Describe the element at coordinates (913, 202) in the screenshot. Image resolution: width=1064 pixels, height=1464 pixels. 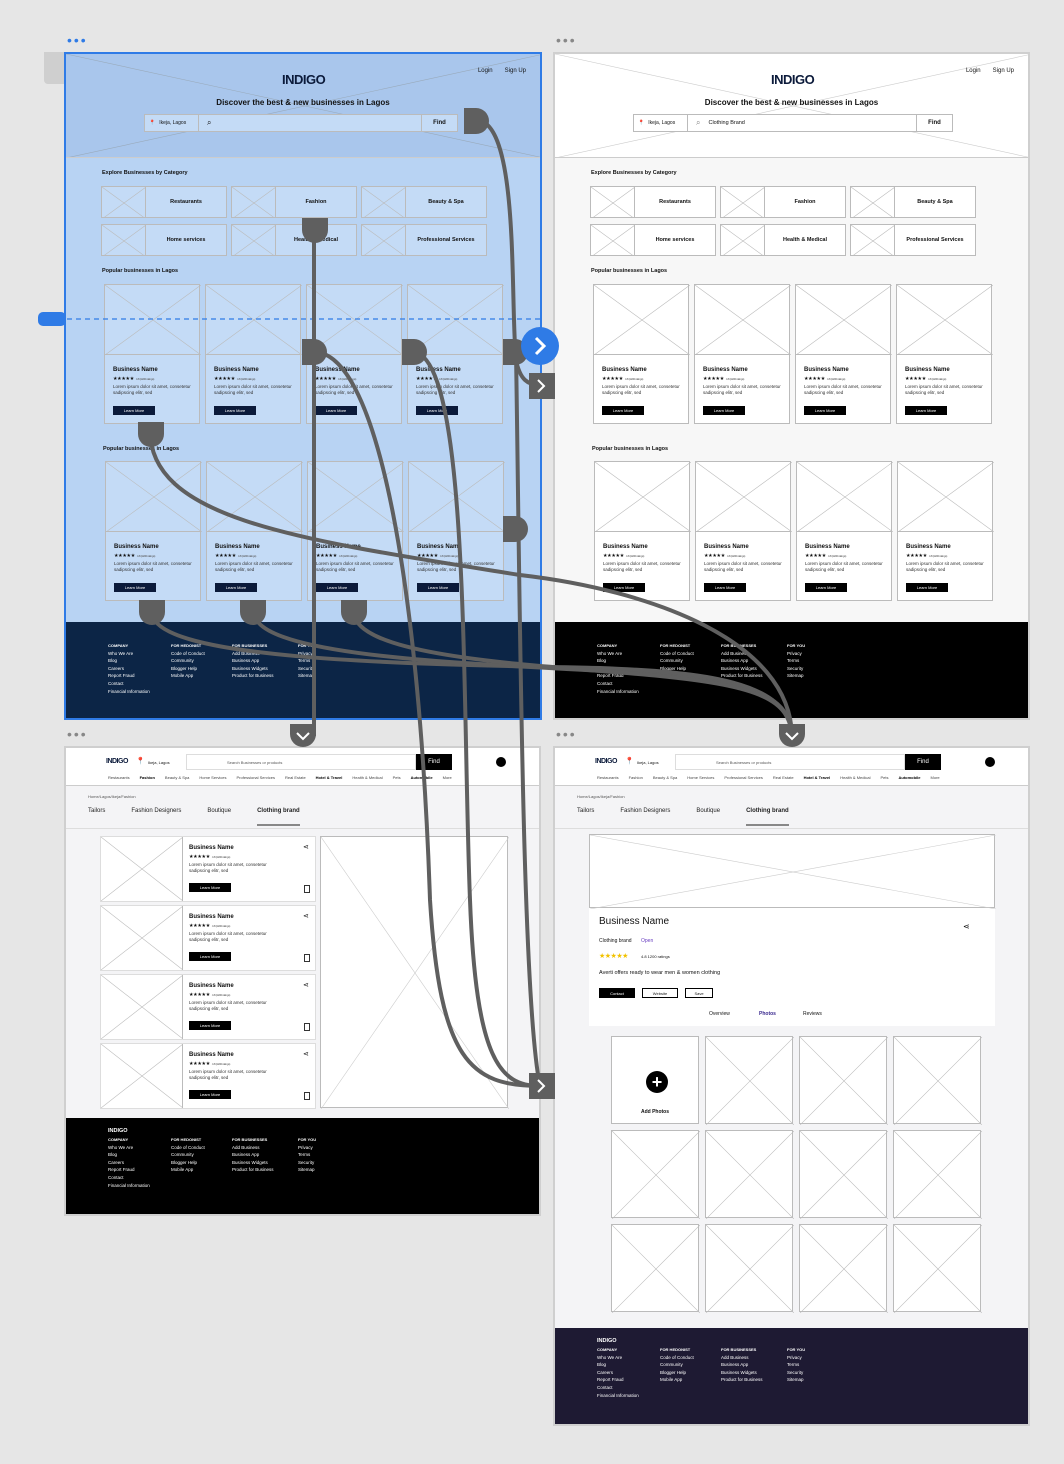
I see `category-tile: Beauty & Spa` at that location.